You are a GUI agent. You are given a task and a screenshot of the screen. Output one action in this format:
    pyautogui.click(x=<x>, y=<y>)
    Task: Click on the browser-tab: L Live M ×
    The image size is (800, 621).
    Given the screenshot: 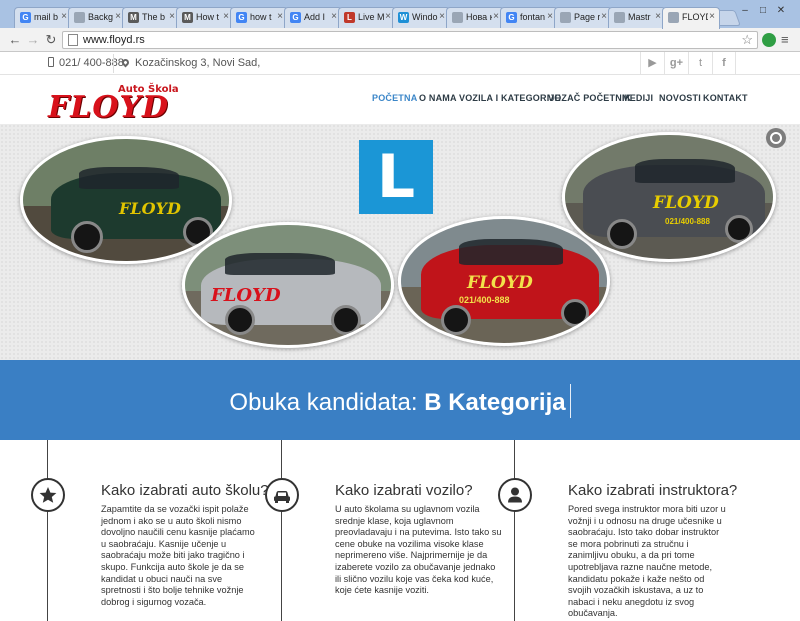 What is the action you would take?
    pyautogui.click(x=367, y=17)
    